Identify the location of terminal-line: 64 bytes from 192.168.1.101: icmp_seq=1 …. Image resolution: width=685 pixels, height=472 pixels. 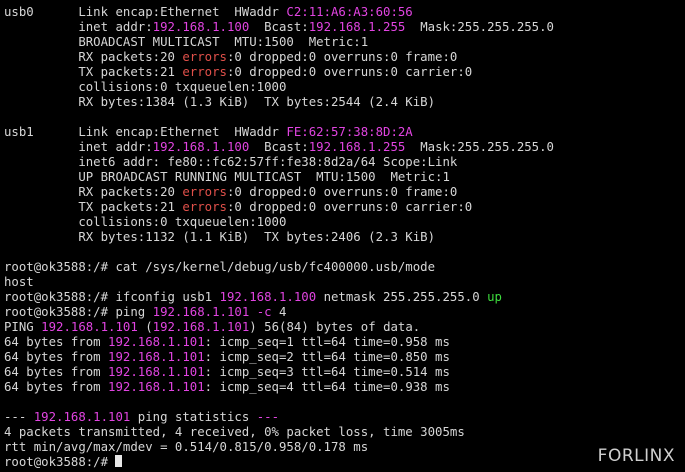
(344, 342).